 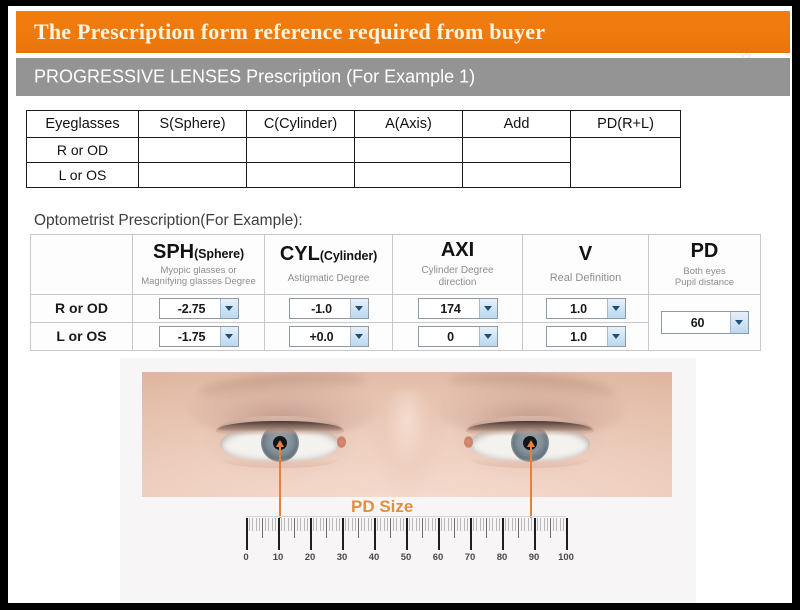 What do you see at coordinates (280, 426) in the screenshot?
I see `eyelashes` at bounding box center [280, 426].